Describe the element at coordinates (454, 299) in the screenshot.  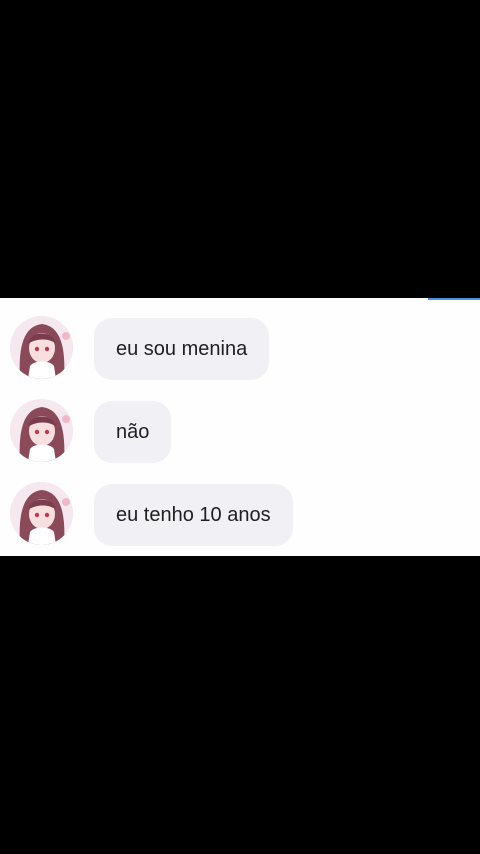
I see `accent-line` at that location.